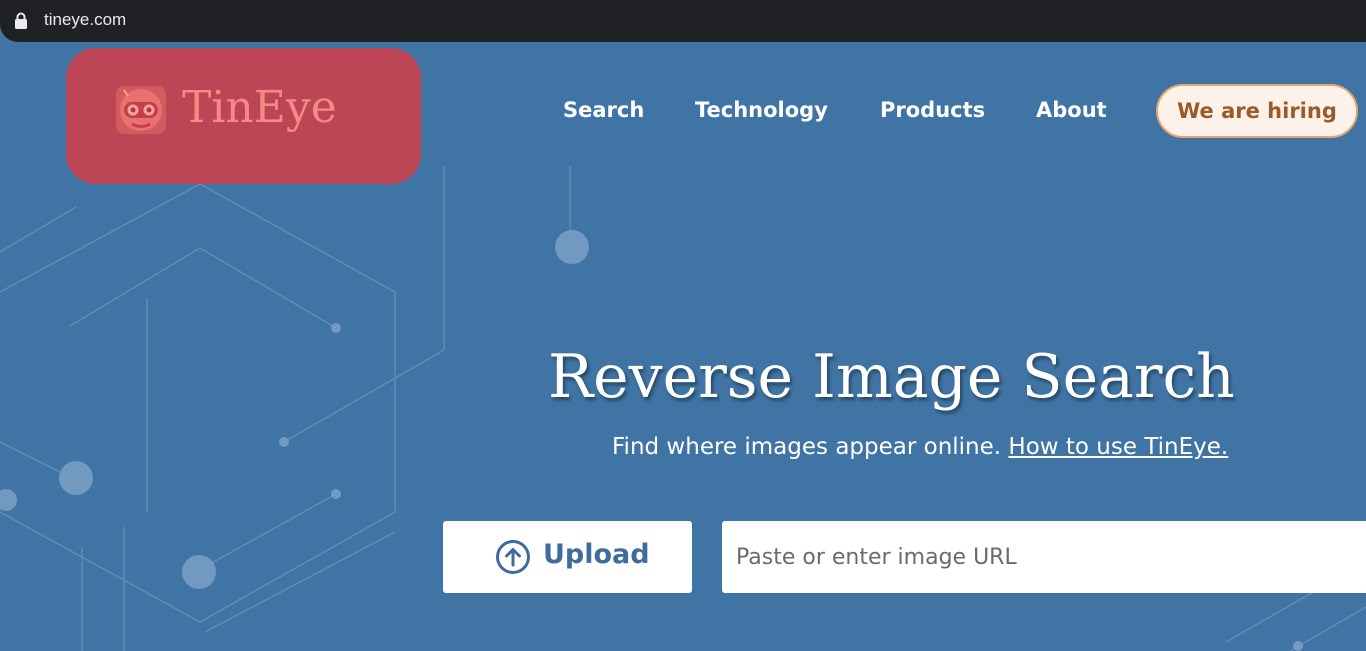  Describe the element at coordinates (141, 110) in the screenshot. I see `tineye-robot-icon` at that location.